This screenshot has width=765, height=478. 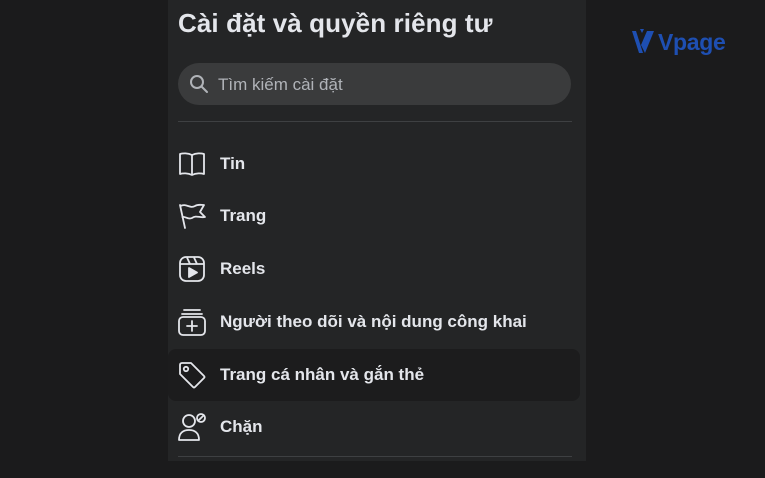 I want to click on menu-item-label: Tin, so click(x=233, y=163).